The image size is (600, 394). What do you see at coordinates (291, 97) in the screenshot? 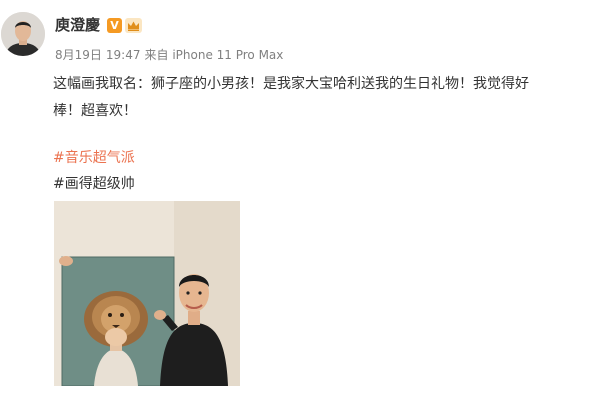
I see `post-body-text: 这幅画我取名：狮子座的小男孩！是我家大宝哈利送我的生日礼物！我觉得好棒！超喜欢！` at bounding box center [291, 97].